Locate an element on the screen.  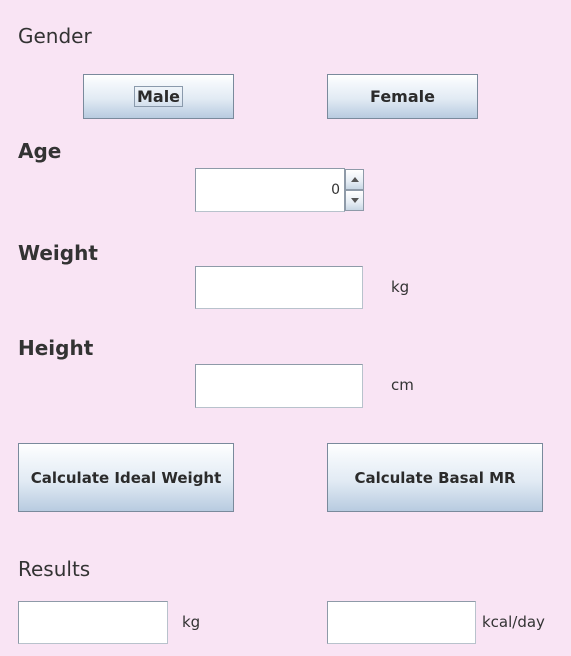
age-spinner-input: 0 is located at coordinates (270, 190).